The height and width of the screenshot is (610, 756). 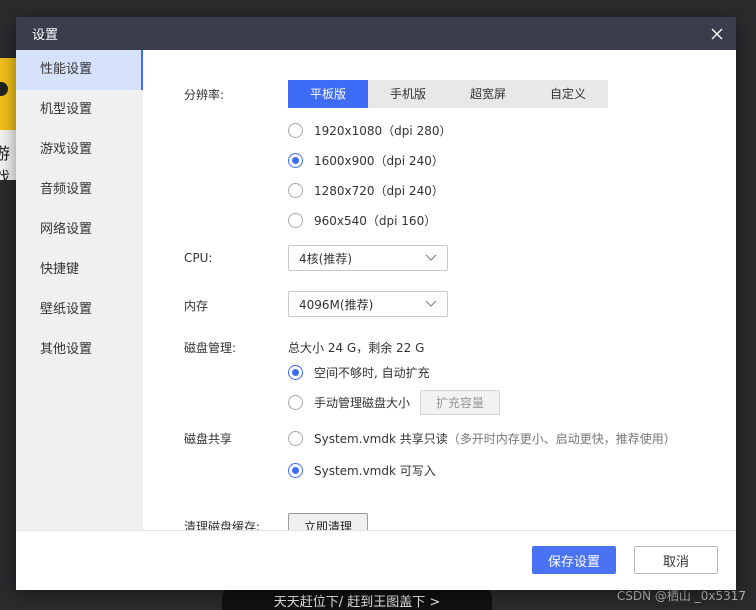 What do you see at coordinates (79, 110) in the screenshot?
I see `sidebar-item-device-model: 机型设置` at bounding box center [79, 110].